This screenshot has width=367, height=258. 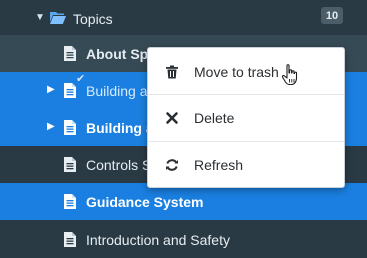 I want to click on refresh-icon, so click(x=172, y=165).